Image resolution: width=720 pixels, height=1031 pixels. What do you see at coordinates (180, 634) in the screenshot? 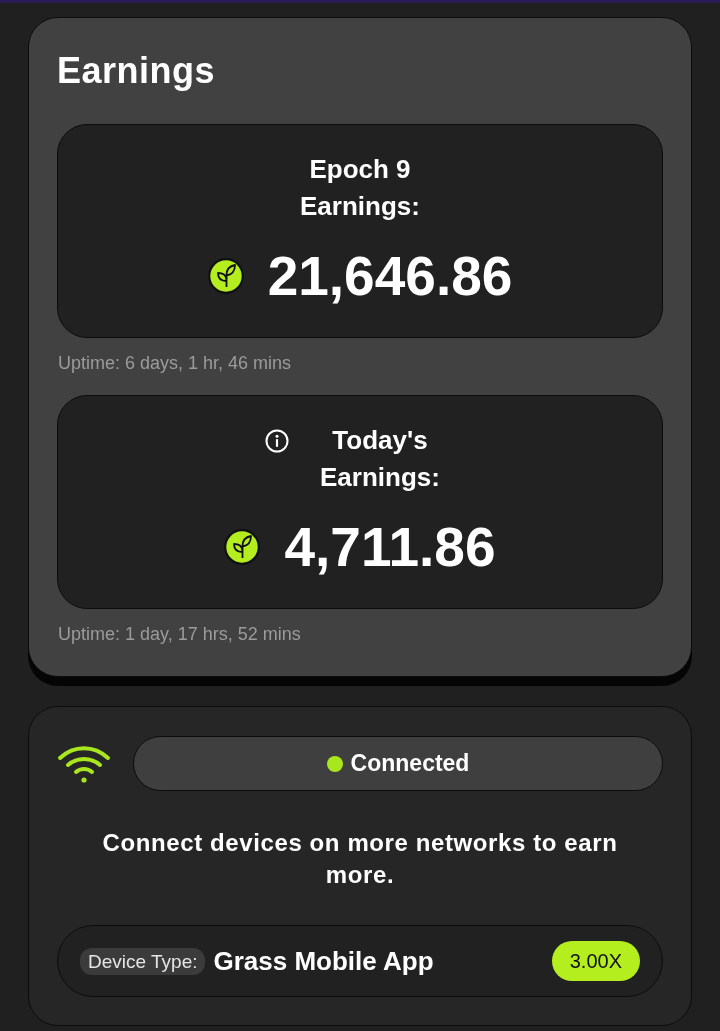
I see `uptime-text: Uptime: 1 day, 17 hrs, 52 mins` at bounding box center [180, 634].